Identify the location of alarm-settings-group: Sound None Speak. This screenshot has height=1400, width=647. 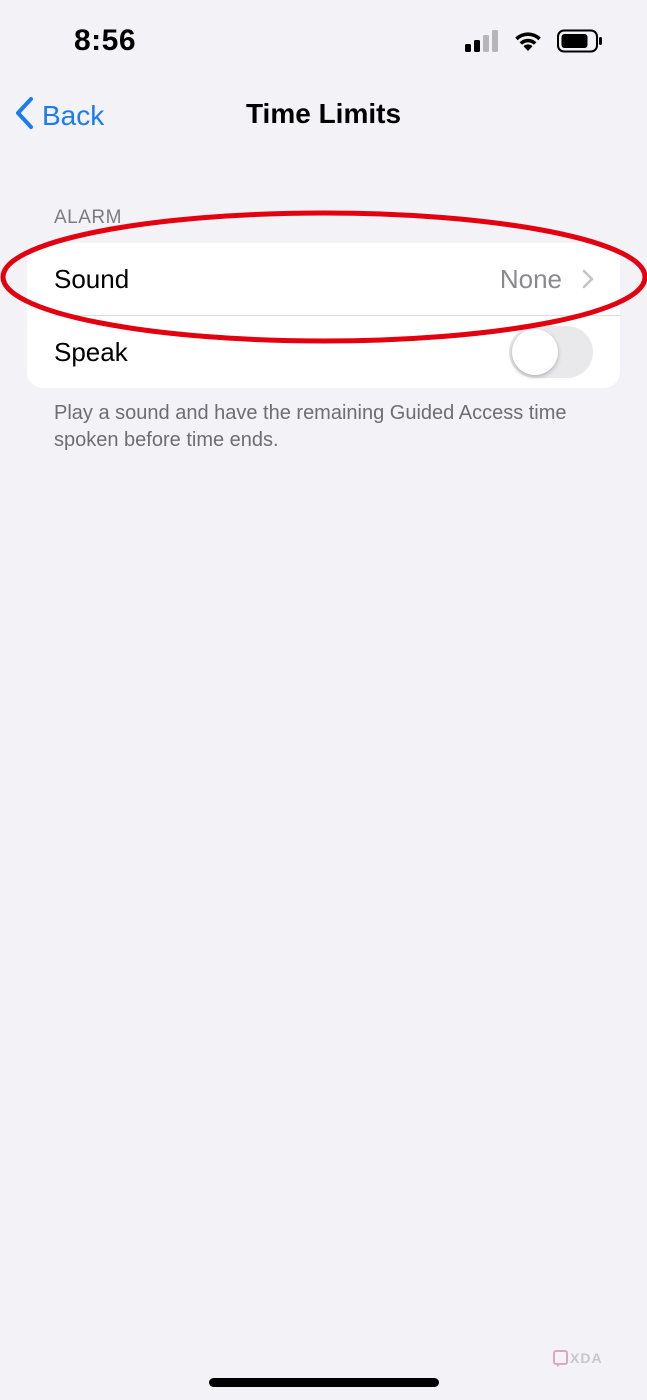
(323, 315).